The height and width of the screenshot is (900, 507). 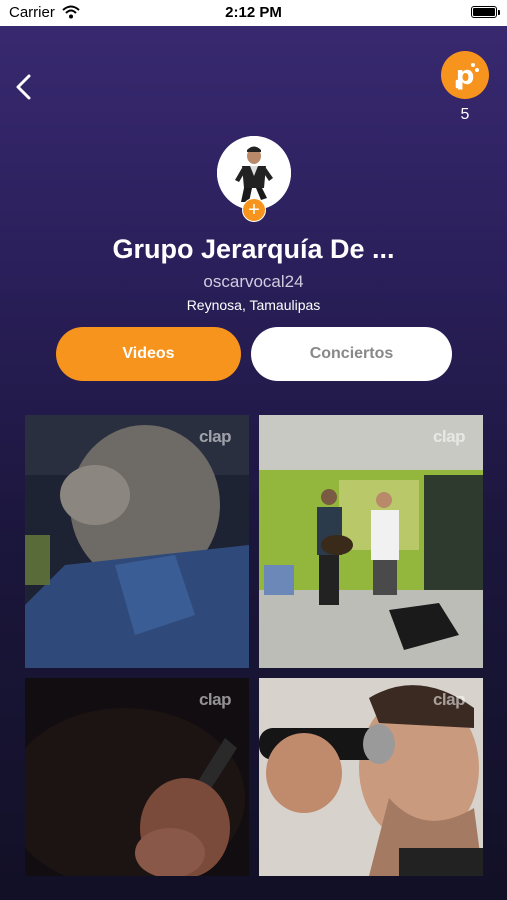 I want to click on clock: 2:12 PM, so click(x=253, y=12).